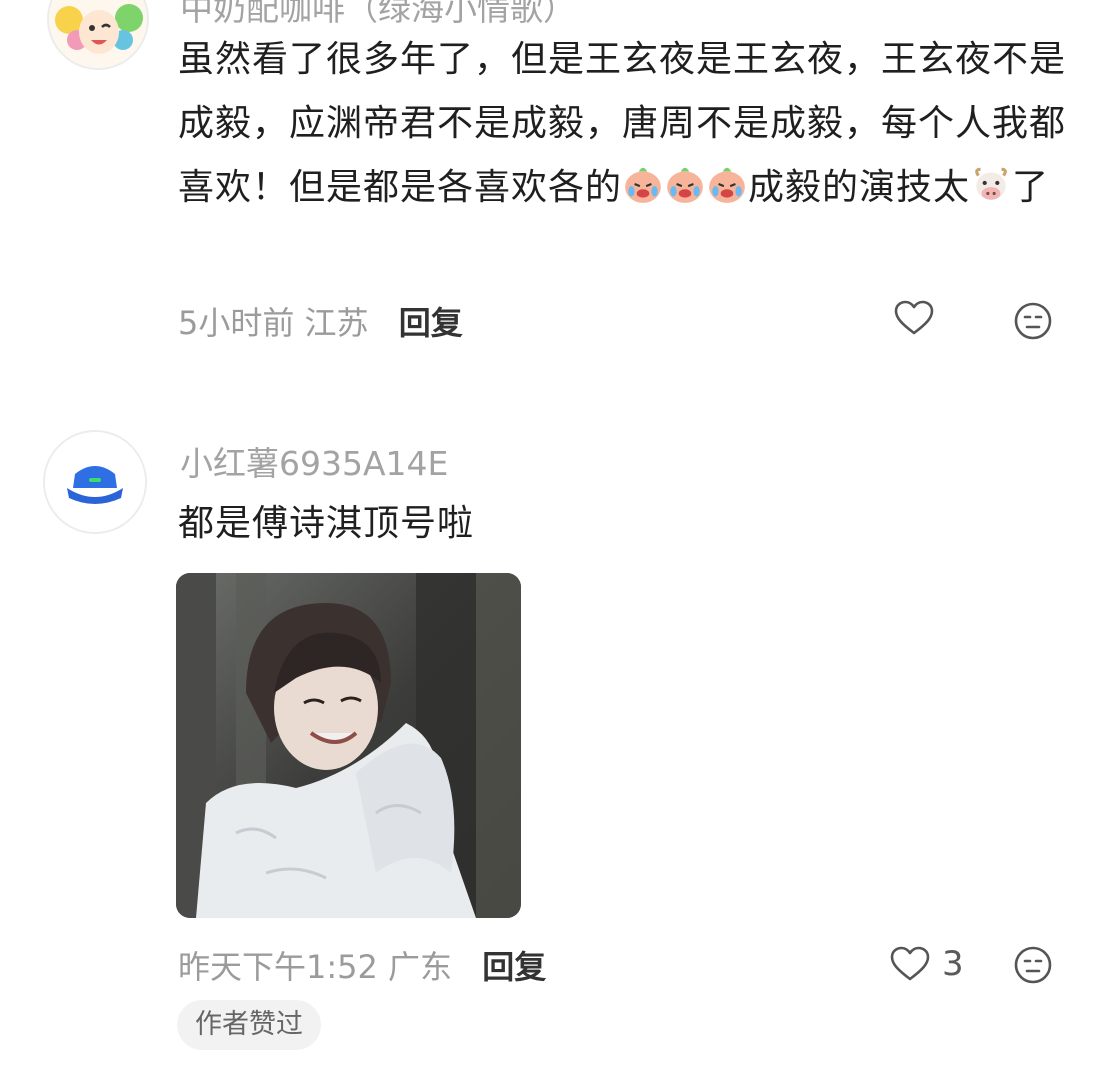 The width and height of the screenshot is (1114, 1080). Describe the element at coordinates (326, 523) in the screenshot. I see `comment-text: 都是傅诗淇顶号啦` at that location.